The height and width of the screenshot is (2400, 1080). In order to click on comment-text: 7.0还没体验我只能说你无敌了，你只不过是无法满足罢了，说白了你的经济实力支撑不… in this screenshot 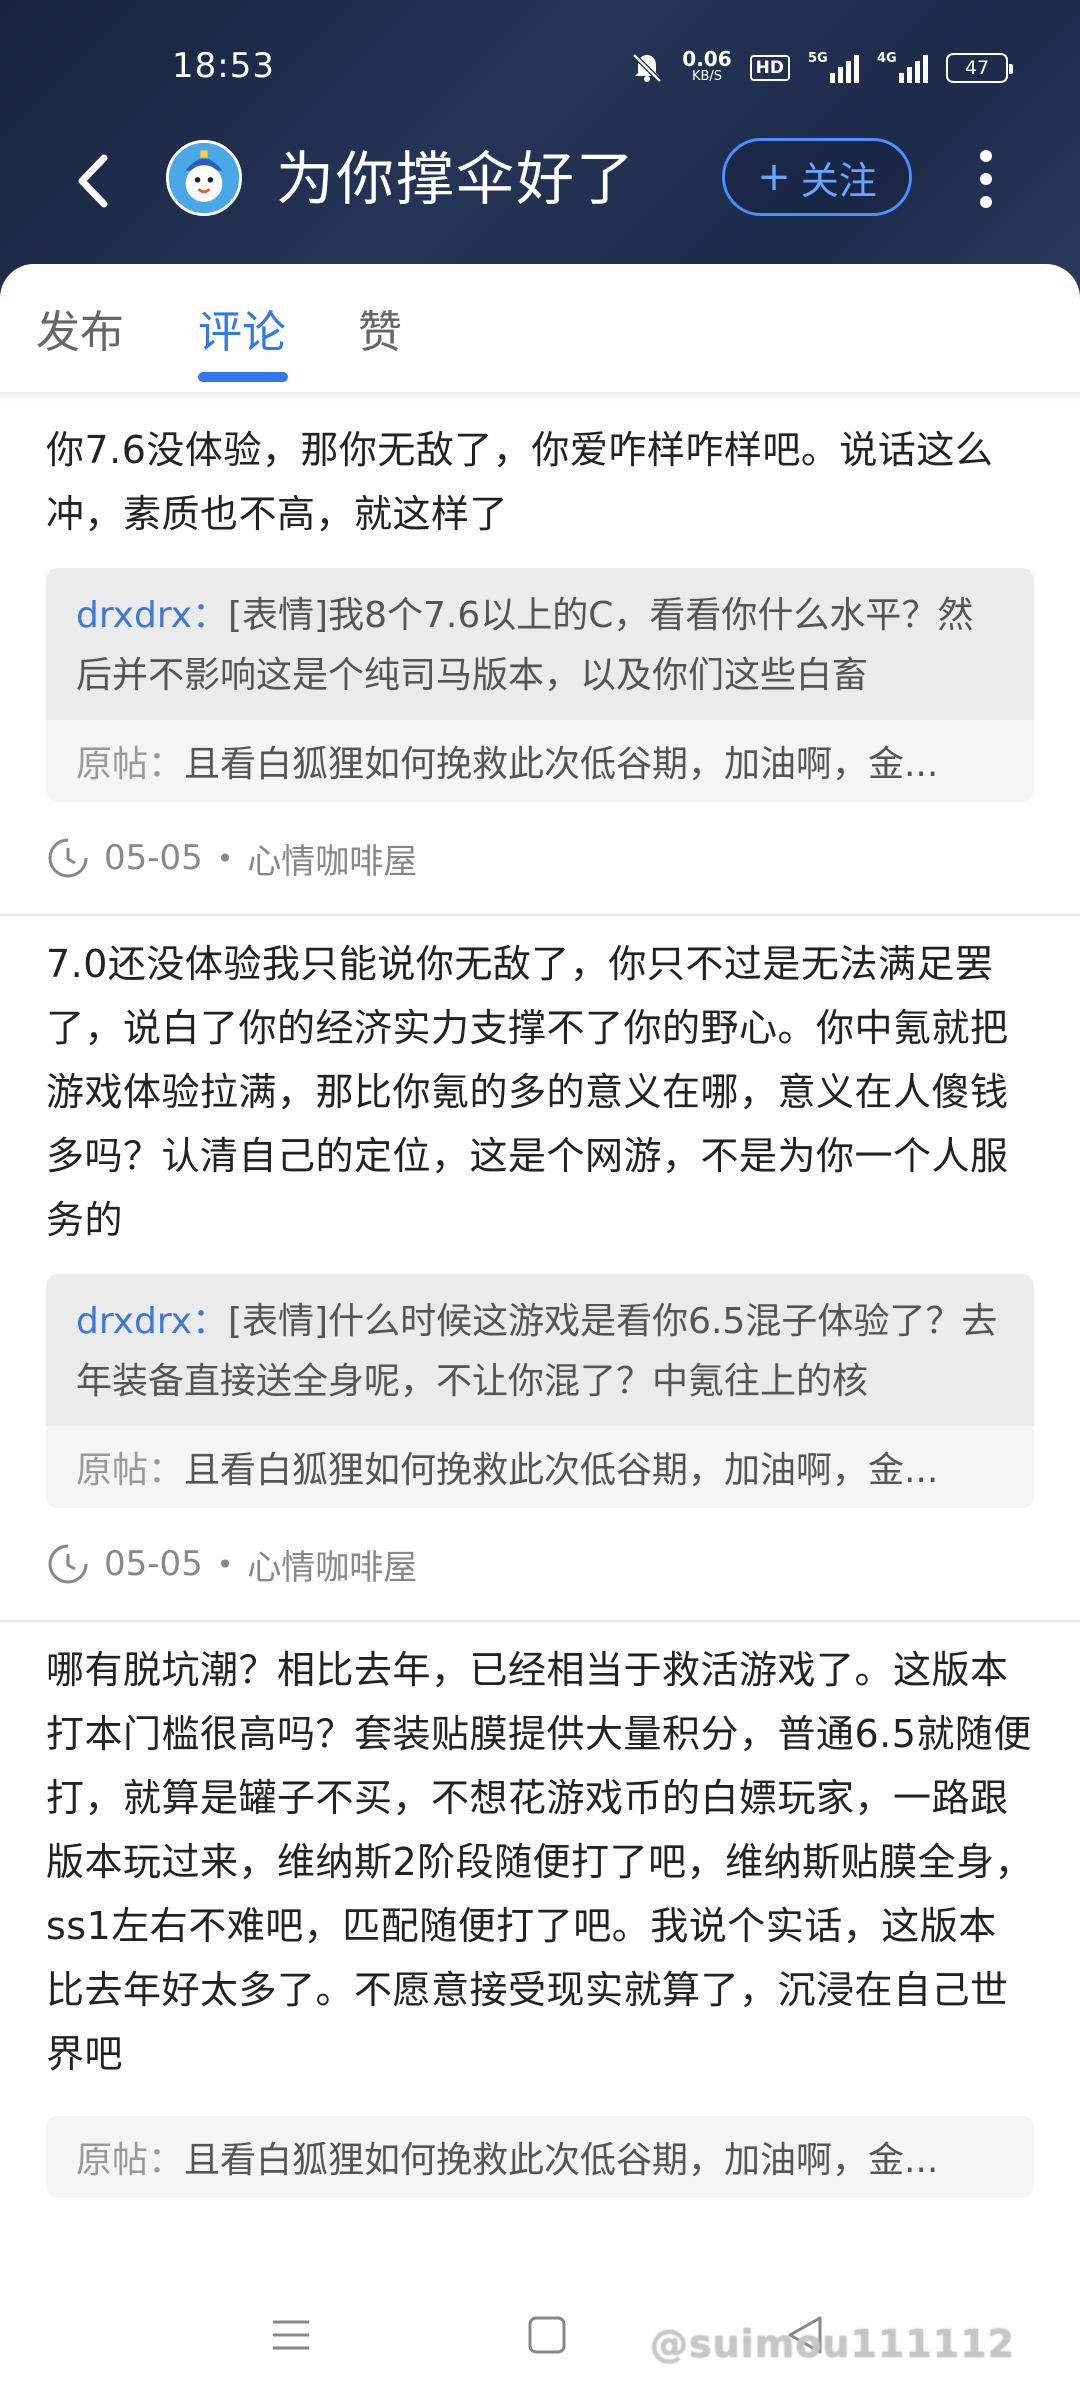, I will do `click(527, 1092)`.